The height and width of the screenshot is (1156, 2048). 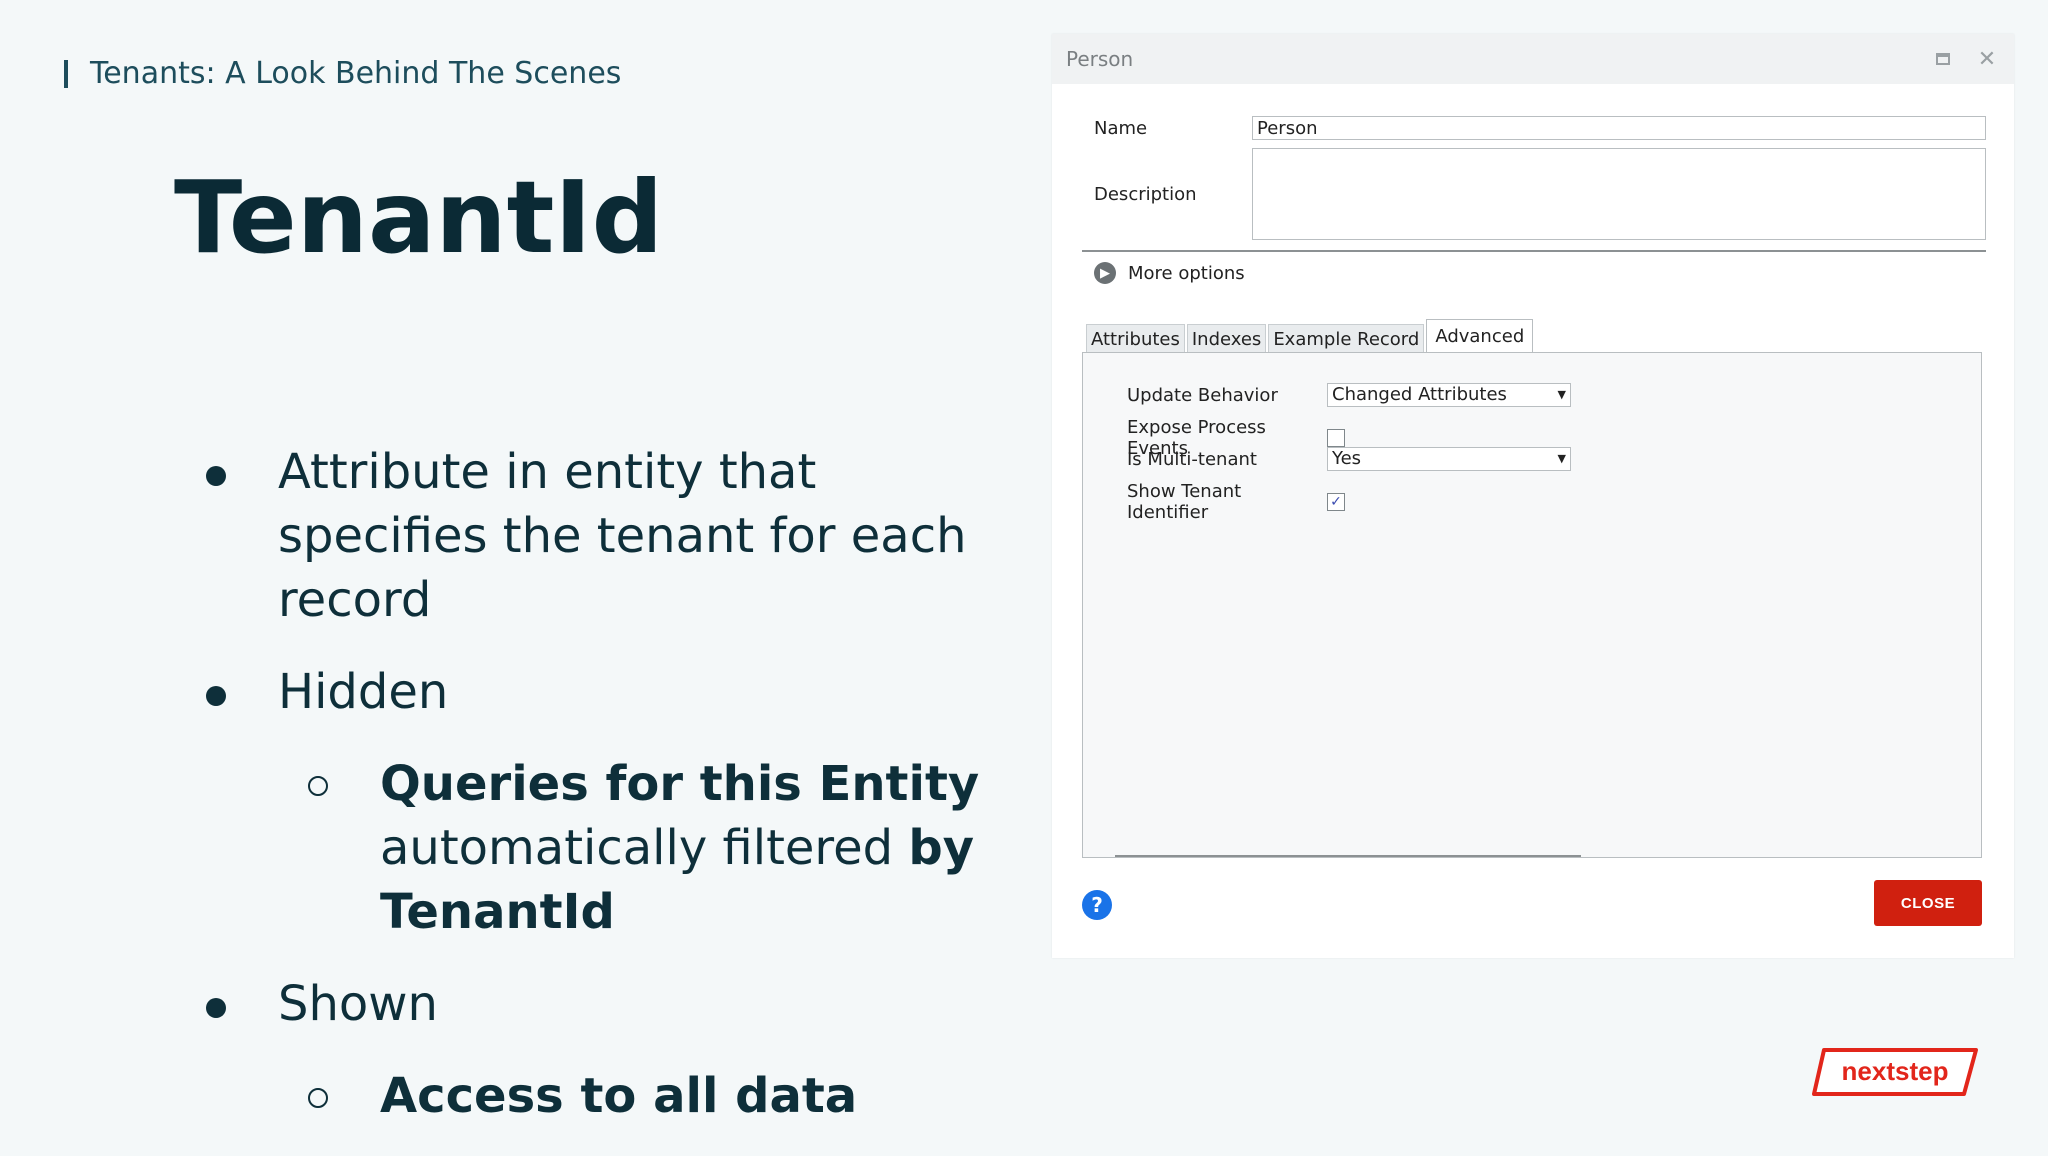 I want to click on bullet-hidden: Hidden, so click(x=610, y=692).